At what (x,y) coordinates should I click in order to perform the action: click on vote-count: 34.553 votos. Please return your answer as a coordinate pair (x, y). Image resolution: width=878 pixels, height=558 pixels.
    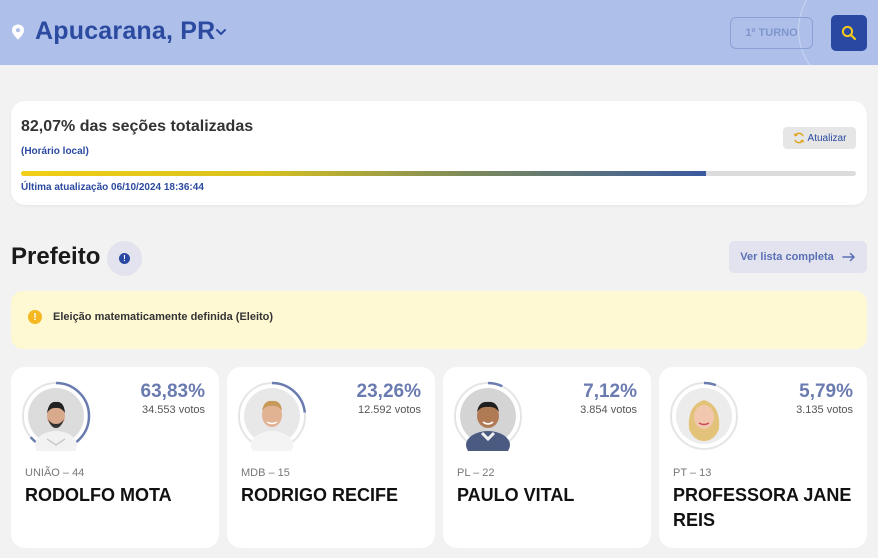
    Looking at the image, I should click on (173, 410).